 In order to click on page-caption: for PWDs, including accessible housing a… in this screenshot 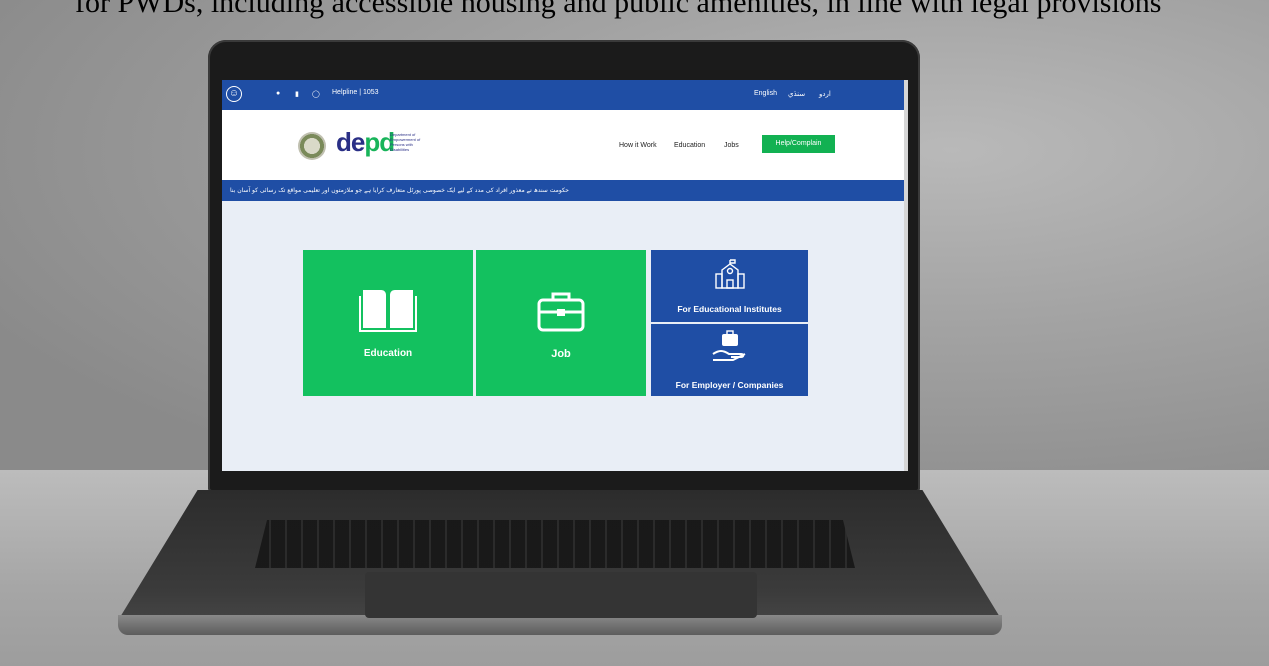, I will do `click(618, 9)`.